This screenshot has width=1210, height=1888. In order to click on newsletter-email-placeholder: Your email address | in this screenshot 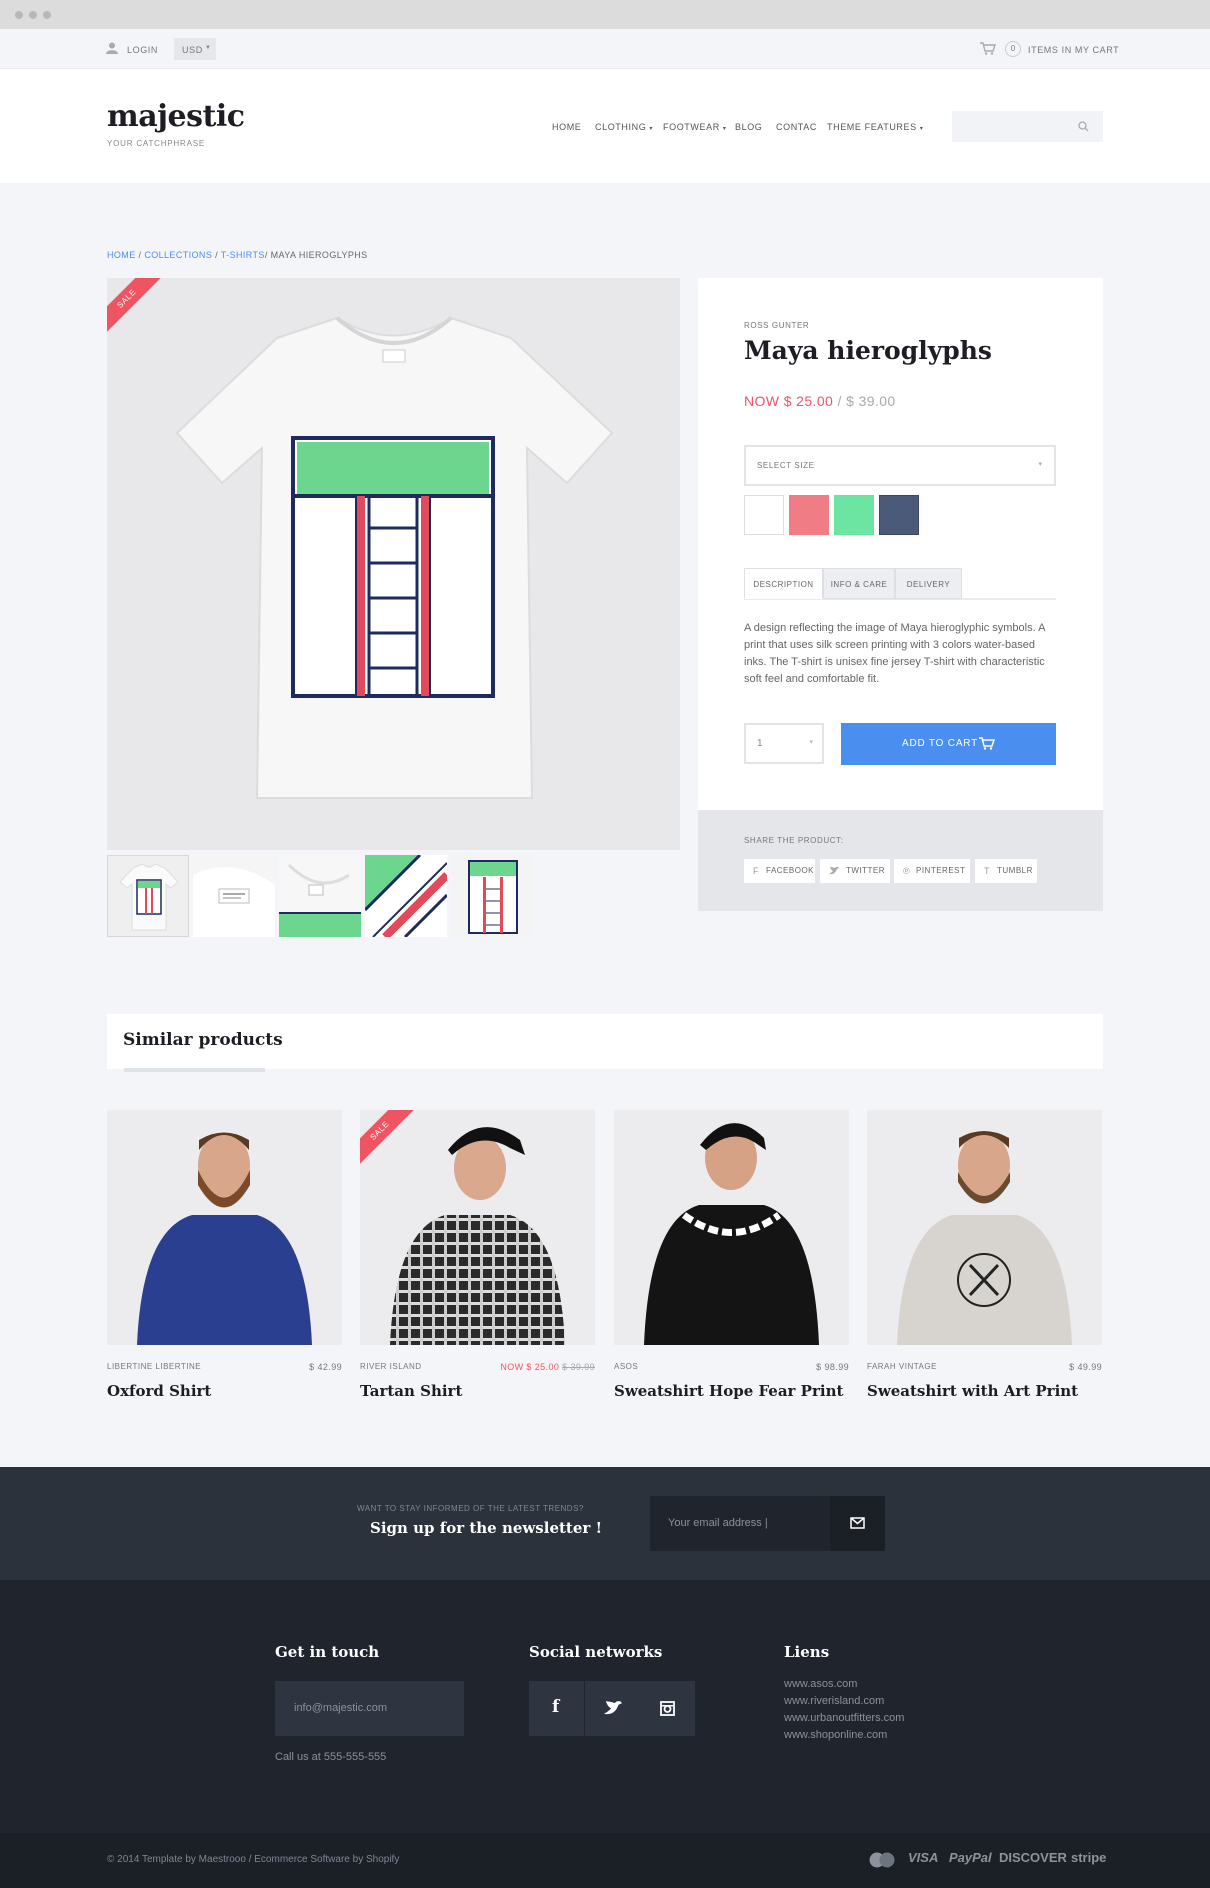, I will do `click(718, 1523)`.